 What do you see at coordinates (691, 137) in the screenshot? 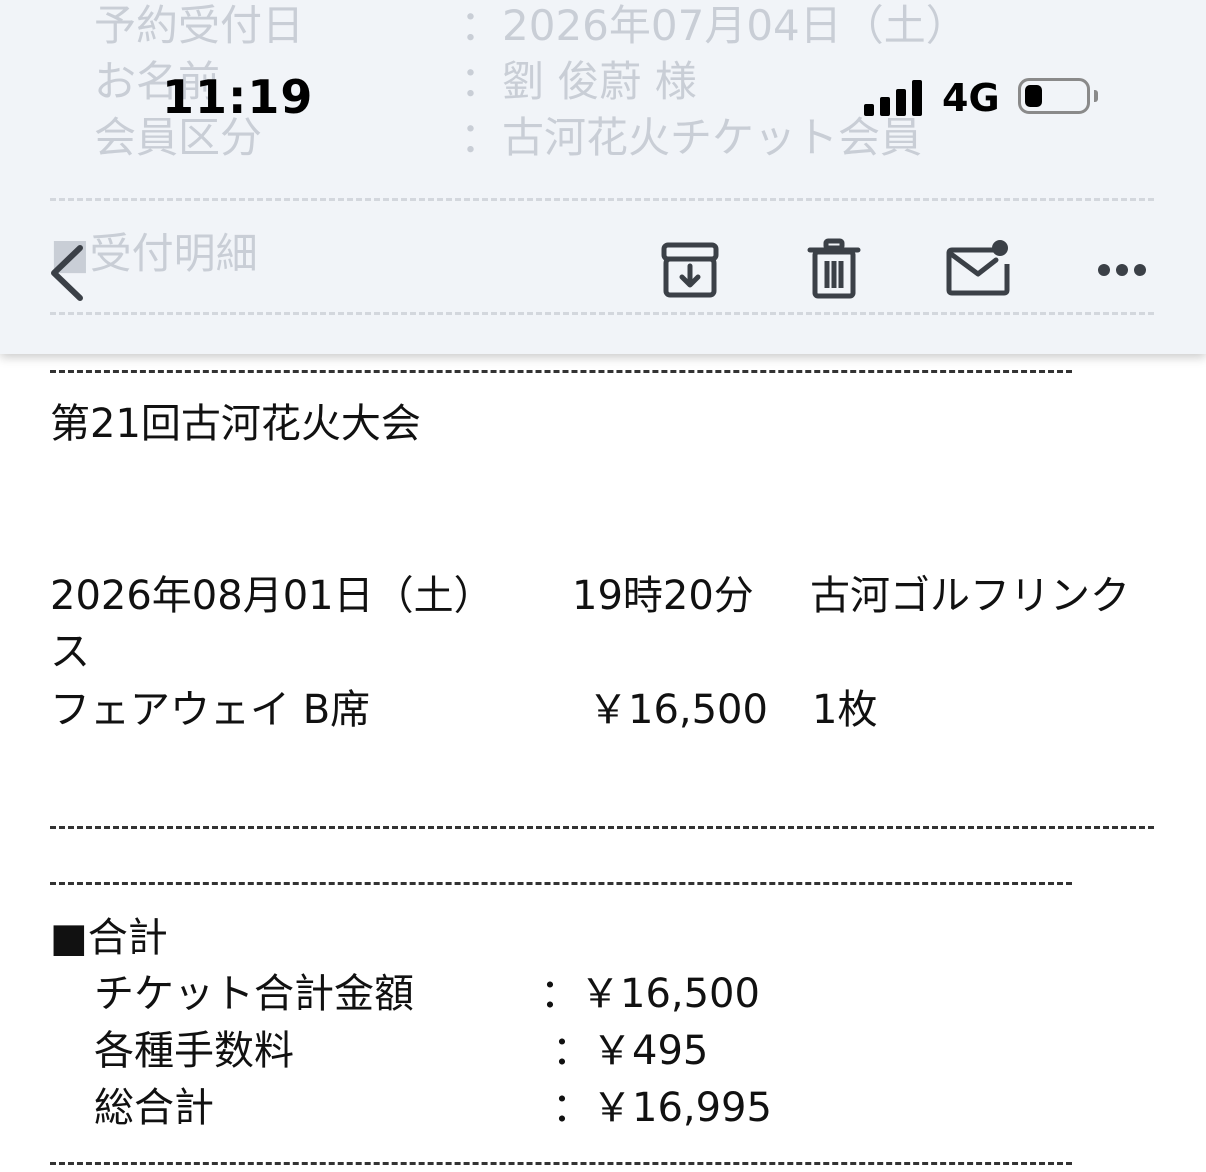
I see `ghost-member-value: ：古河花火チケット会員` at bounding box center [691, 137].